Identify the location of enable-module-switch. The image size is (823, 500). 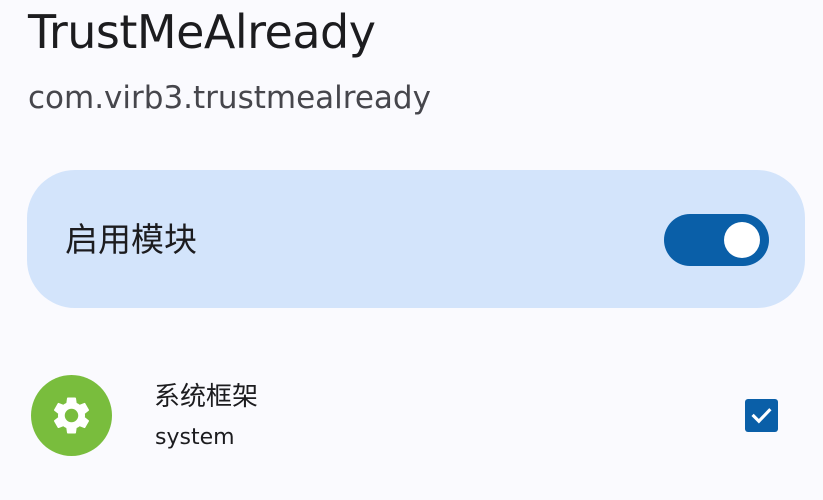
(716, 240).